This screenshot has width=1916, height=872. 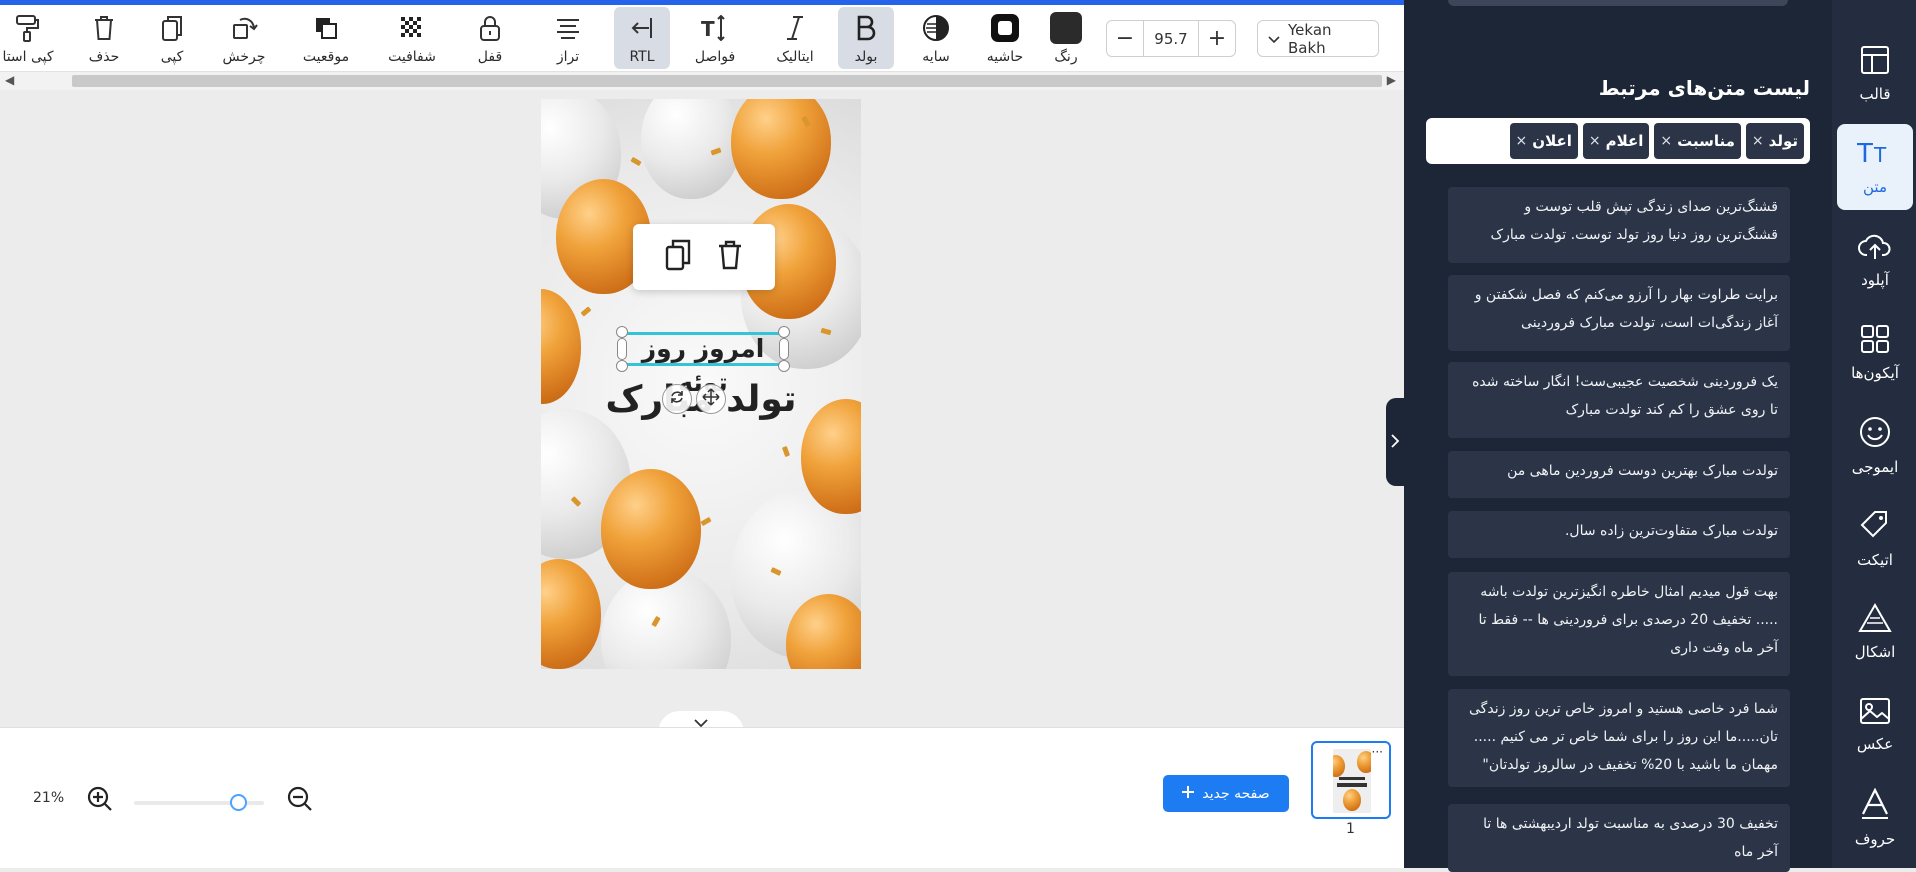 I want to click on zoom-out-icon, so click(x=300, y=801).